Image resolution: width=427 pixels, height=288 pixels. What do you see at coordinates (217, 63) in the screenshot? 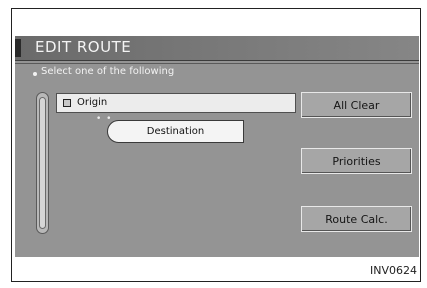
I see `title-divider-lower` at bounding box center [217, 63].